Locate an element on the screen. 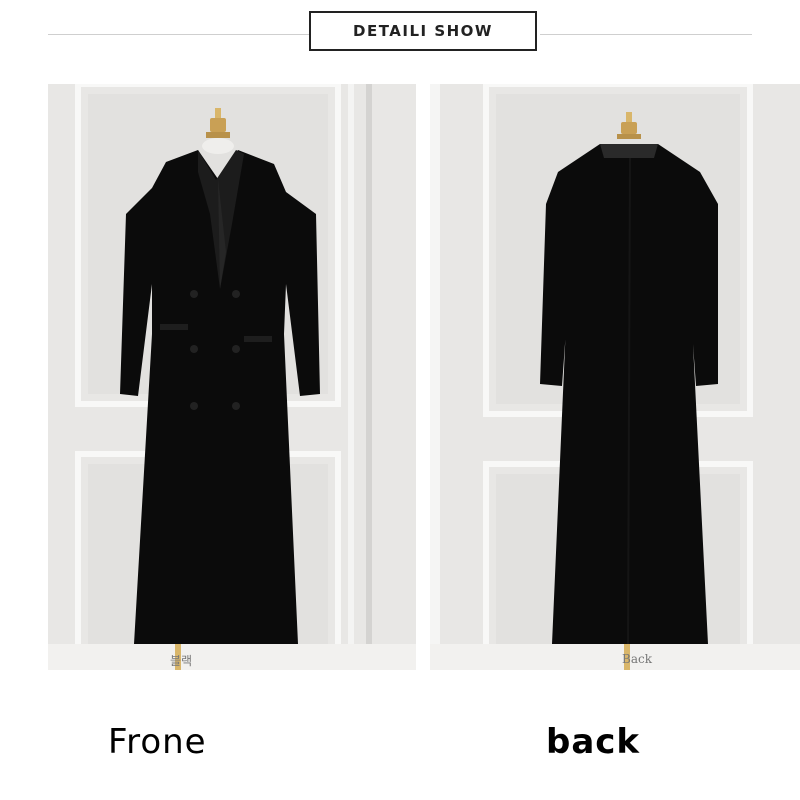  front-caption: Frone is located at coordinates (157, 742).